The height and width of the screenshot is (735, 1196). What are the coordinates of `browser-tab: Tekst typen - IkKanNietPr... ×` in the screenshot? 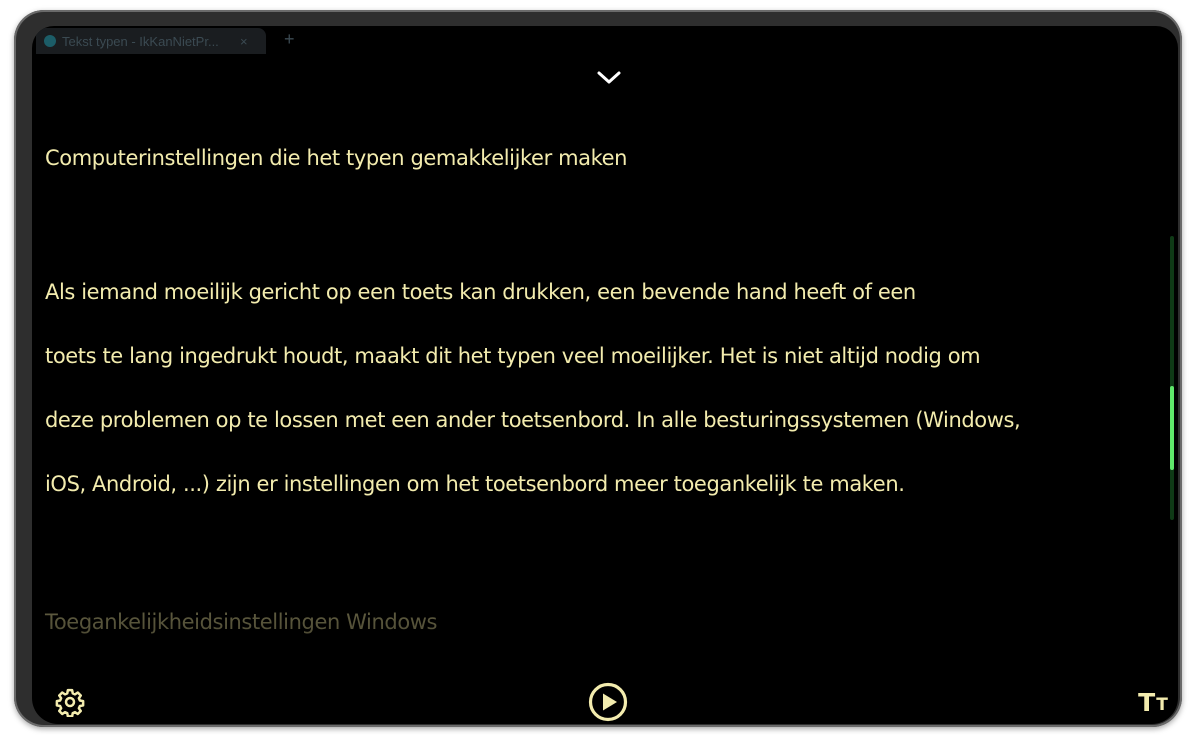 It's located at (151, 41).